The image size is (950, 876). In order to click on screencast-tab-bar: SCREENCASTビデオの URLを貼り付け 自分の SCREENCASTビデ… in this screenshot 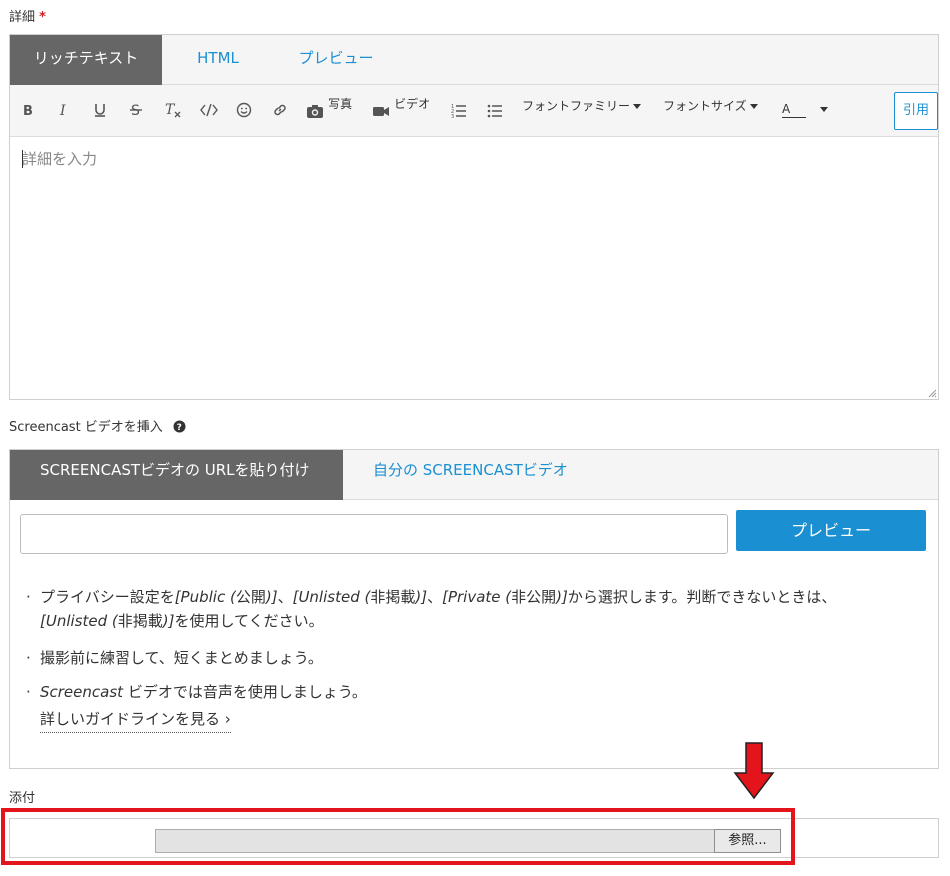, I will do `click(474, 475)`.